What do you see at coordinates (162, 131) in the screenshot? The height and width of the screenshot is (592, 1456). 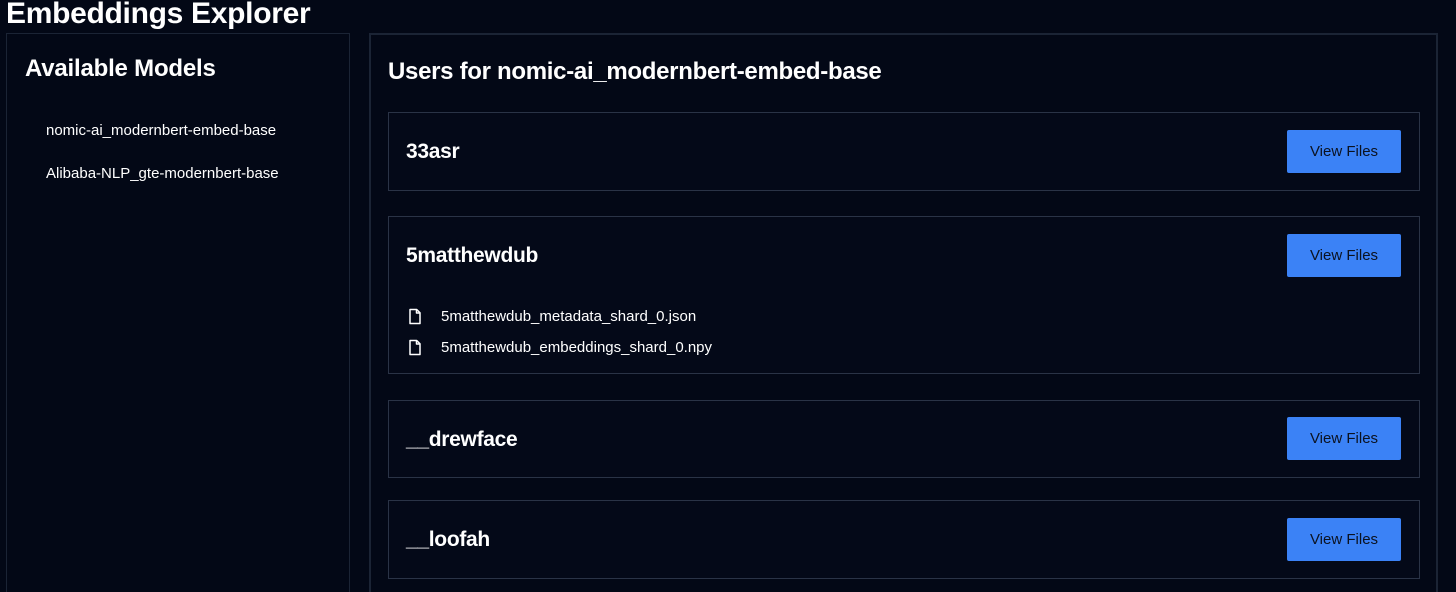 I see `model-item: nomic-ai_modernbert-embed-base` at bounding box center [162, 131].